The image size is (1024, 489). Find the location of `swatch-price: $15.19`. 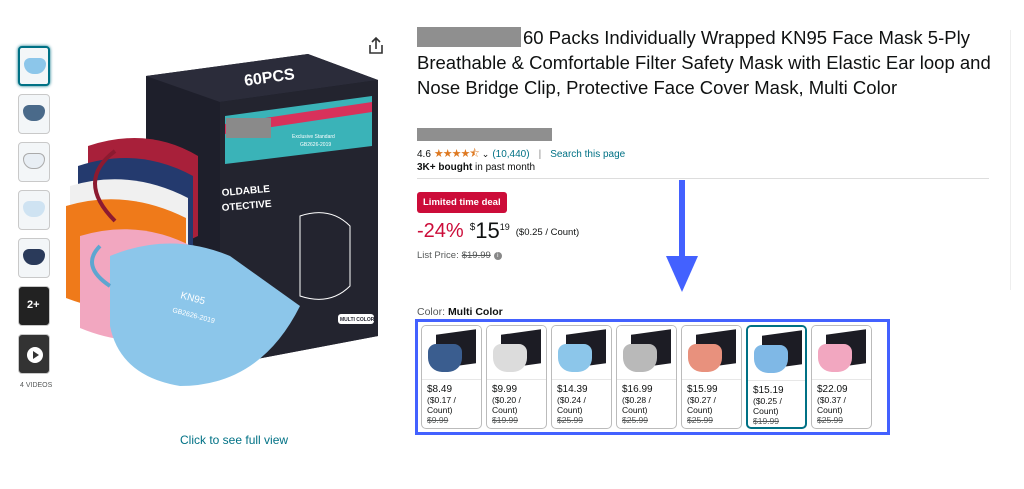

swatch-price: $15.19 is located at coordinates (768, 390).